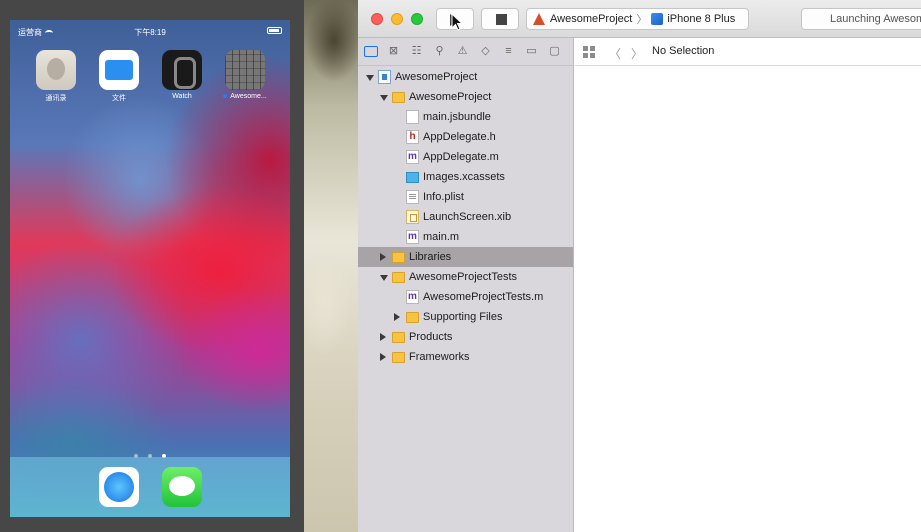 The height and width of the screenshot is (532, 921). I want to click on file-tree-row: h AppDelegate.h, so click(465, 137).